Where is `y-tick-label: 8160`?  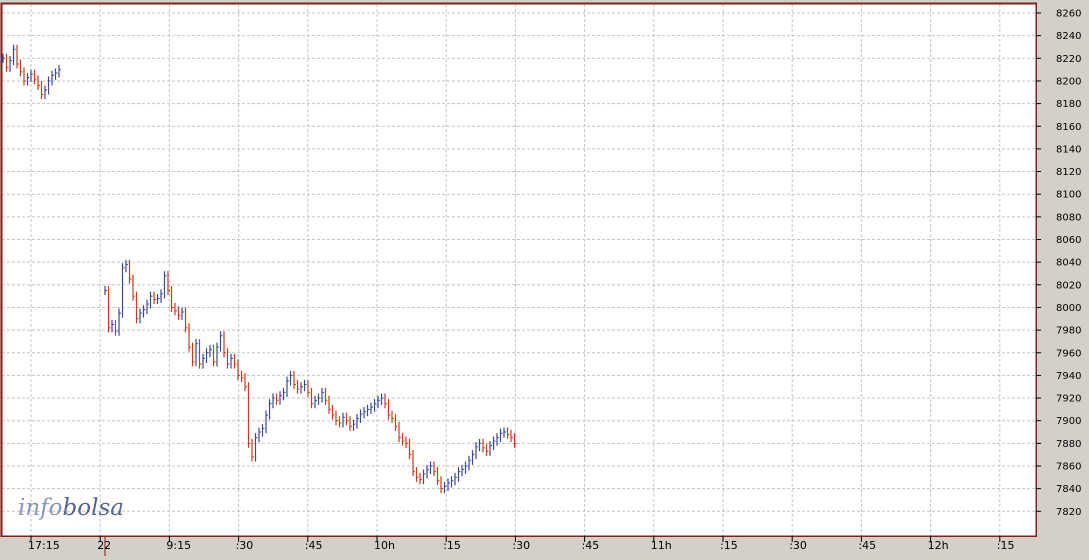 y-tick-label: 8160 is located at coordinates (1068, 127).